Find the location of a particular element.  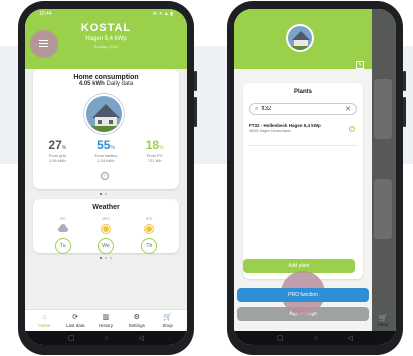

weather-forecast: 4°C Tu 15°C We 6°C Th is located at coordinates (106, 235).